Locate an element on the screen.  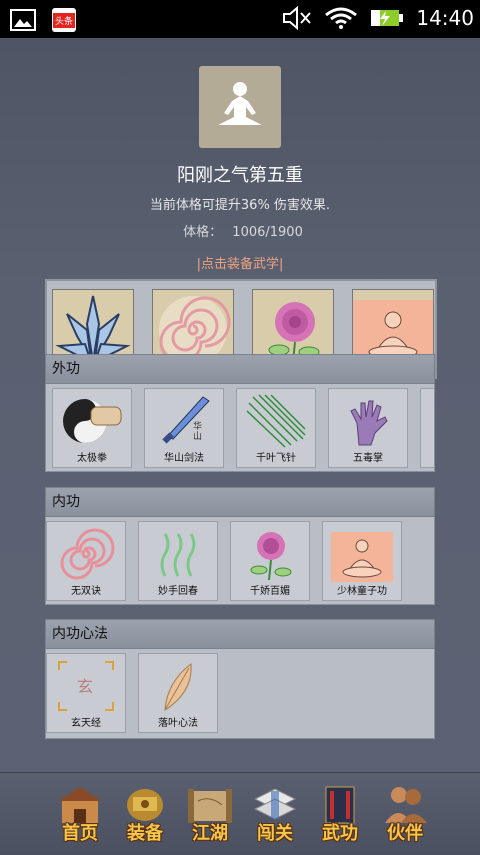
news-badge: 头条 is located at coordinates (63, 20).